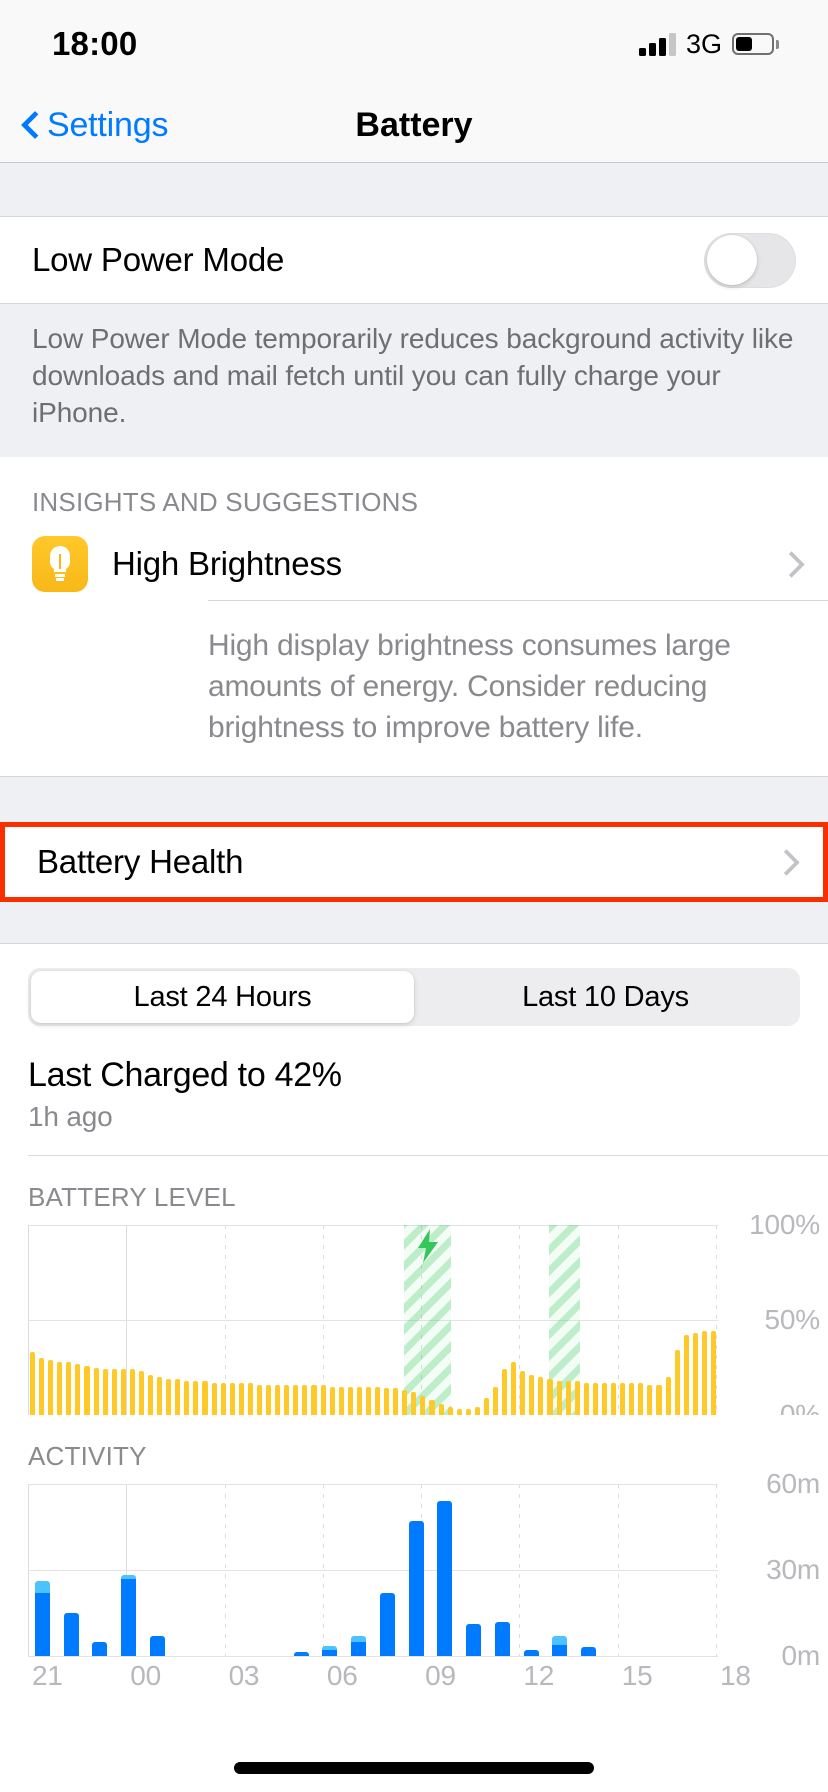  What do you see at coordinates (185, 1075) in the screenshot?
I see `last-charged-title: Last Charged to 42%` at bounding box center [185, 1075].